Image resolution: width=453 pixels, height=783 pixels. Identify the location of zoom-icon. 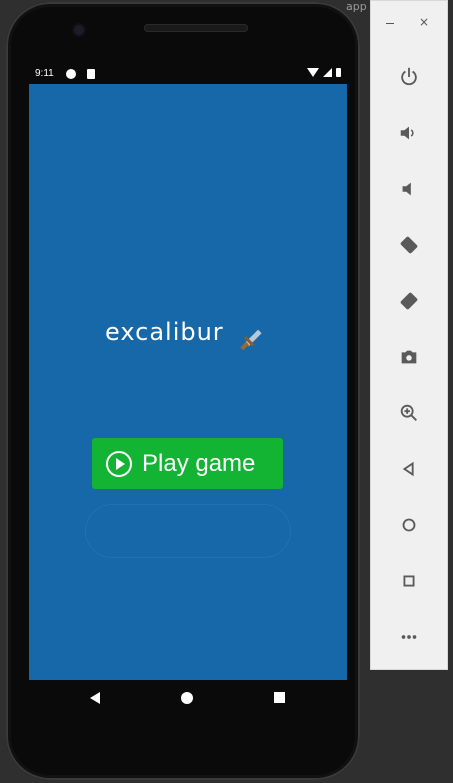
(408, 412).